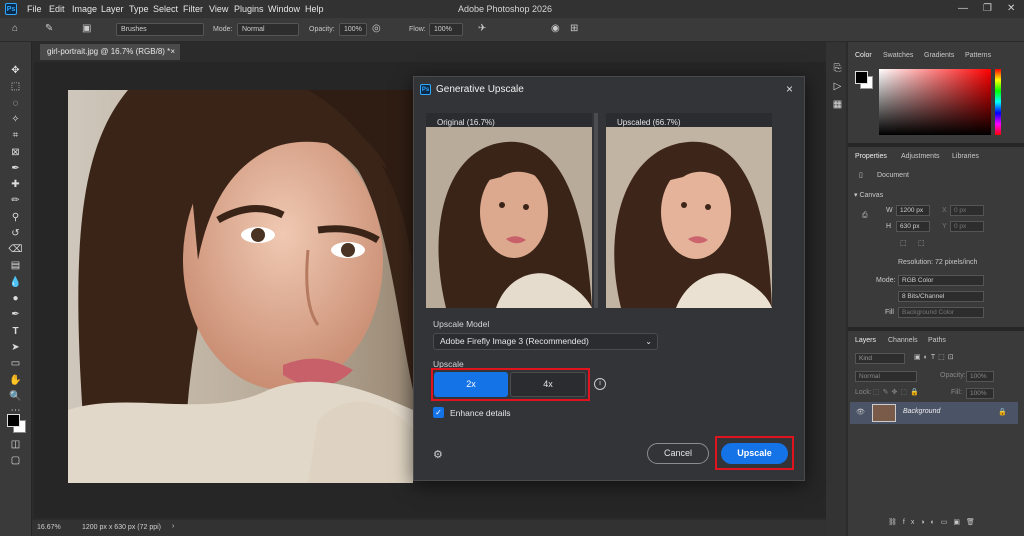 This screenshot has width=1024, height=536. What do you see at coordinates (471, 384) in the screenshot?
I see `upscale-2x-button: 2x` at bounding box center [471, 384].